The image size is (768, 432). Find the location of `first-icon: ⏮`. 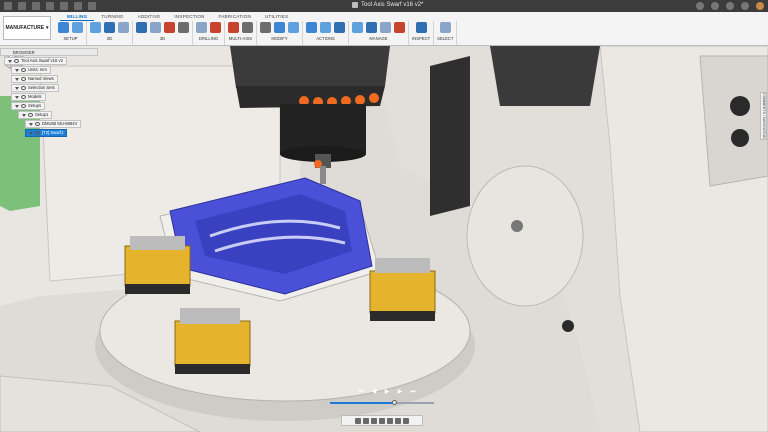

first-icon: ⏮ is located at coordinates (361, 392).